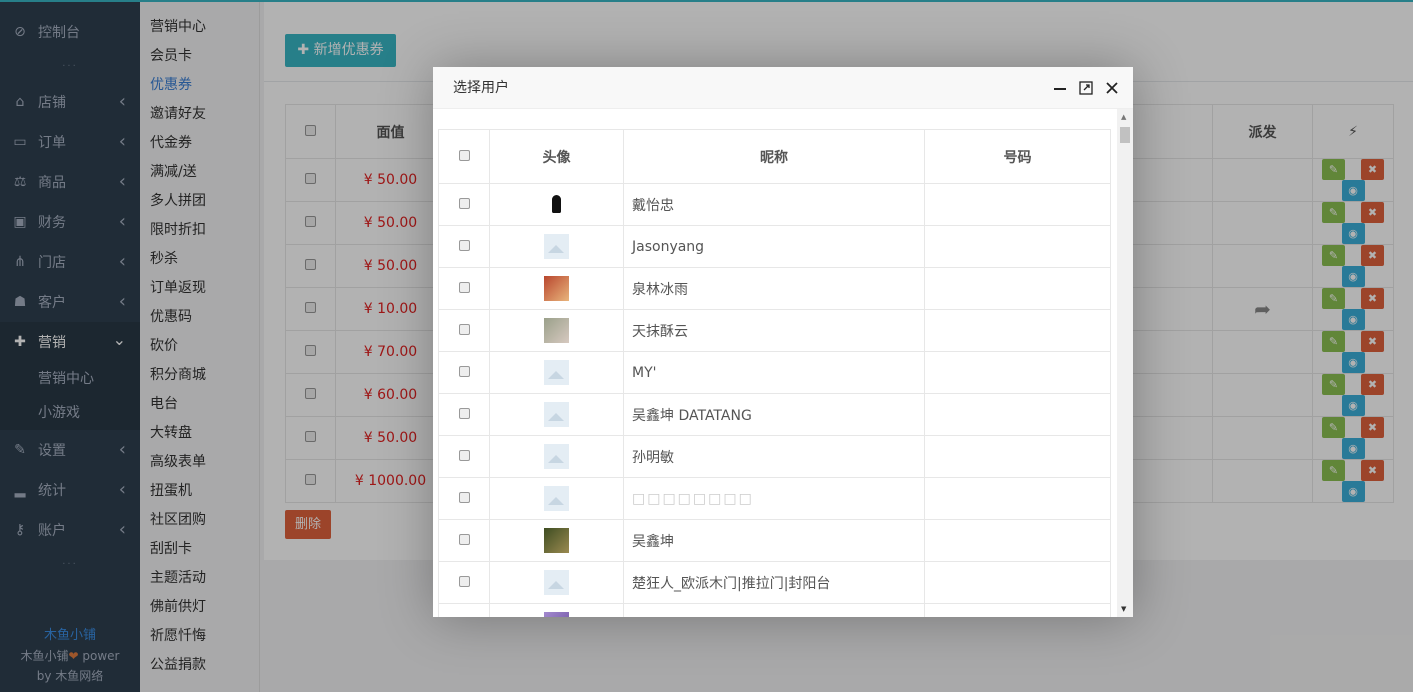 The image size is (1413, 692). What do you see at coordinates (774, 156) in the screenshot?
I see `nickname-header: 昵称` at bounding box center [774, 156].